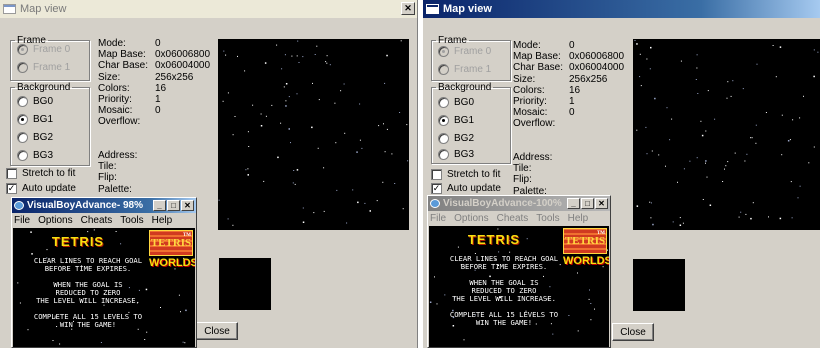 This screenshot has width=820, height=348. I want to click on title-bar: Map view, so click(621, 9).